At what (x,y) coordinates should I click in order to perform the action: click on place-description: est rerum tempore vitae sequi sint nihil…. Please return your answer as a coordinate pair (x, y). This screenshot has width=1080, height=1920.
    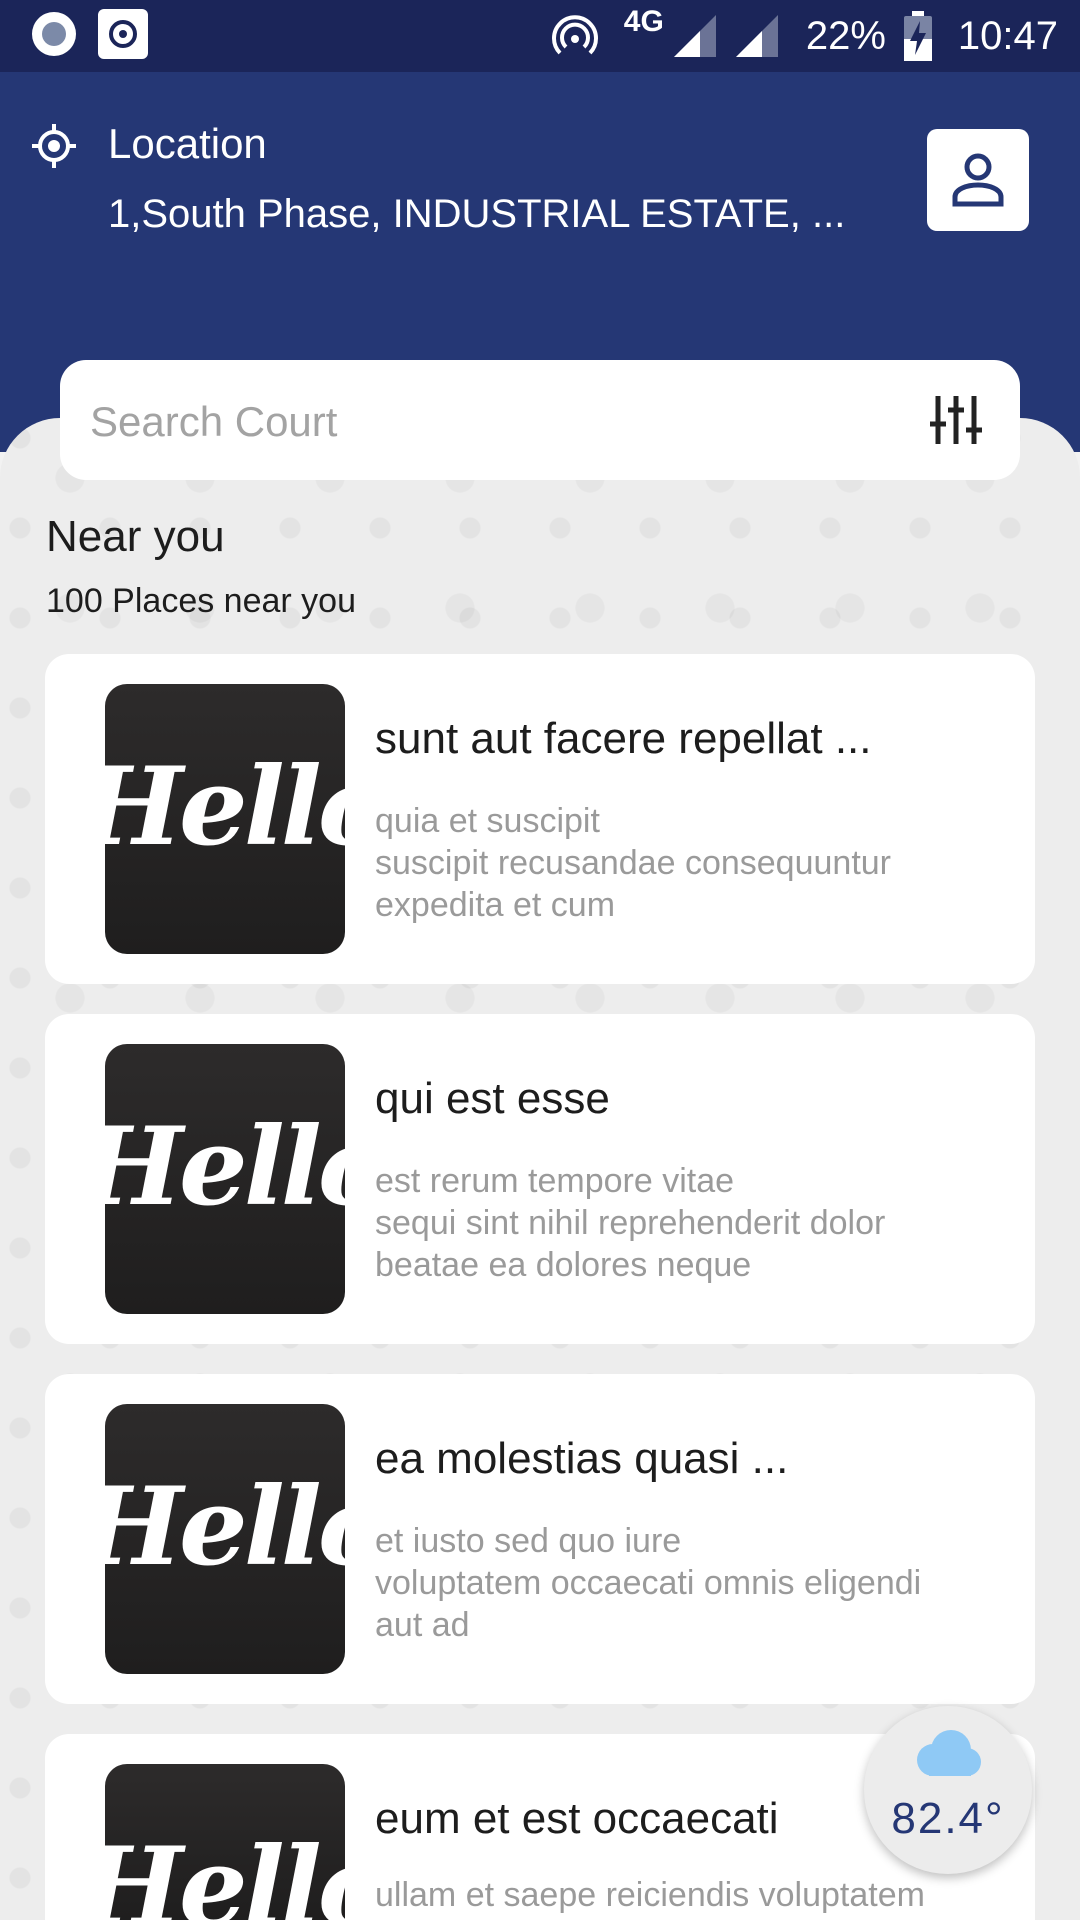
    Looking at the image, I should click on (630, 1223).